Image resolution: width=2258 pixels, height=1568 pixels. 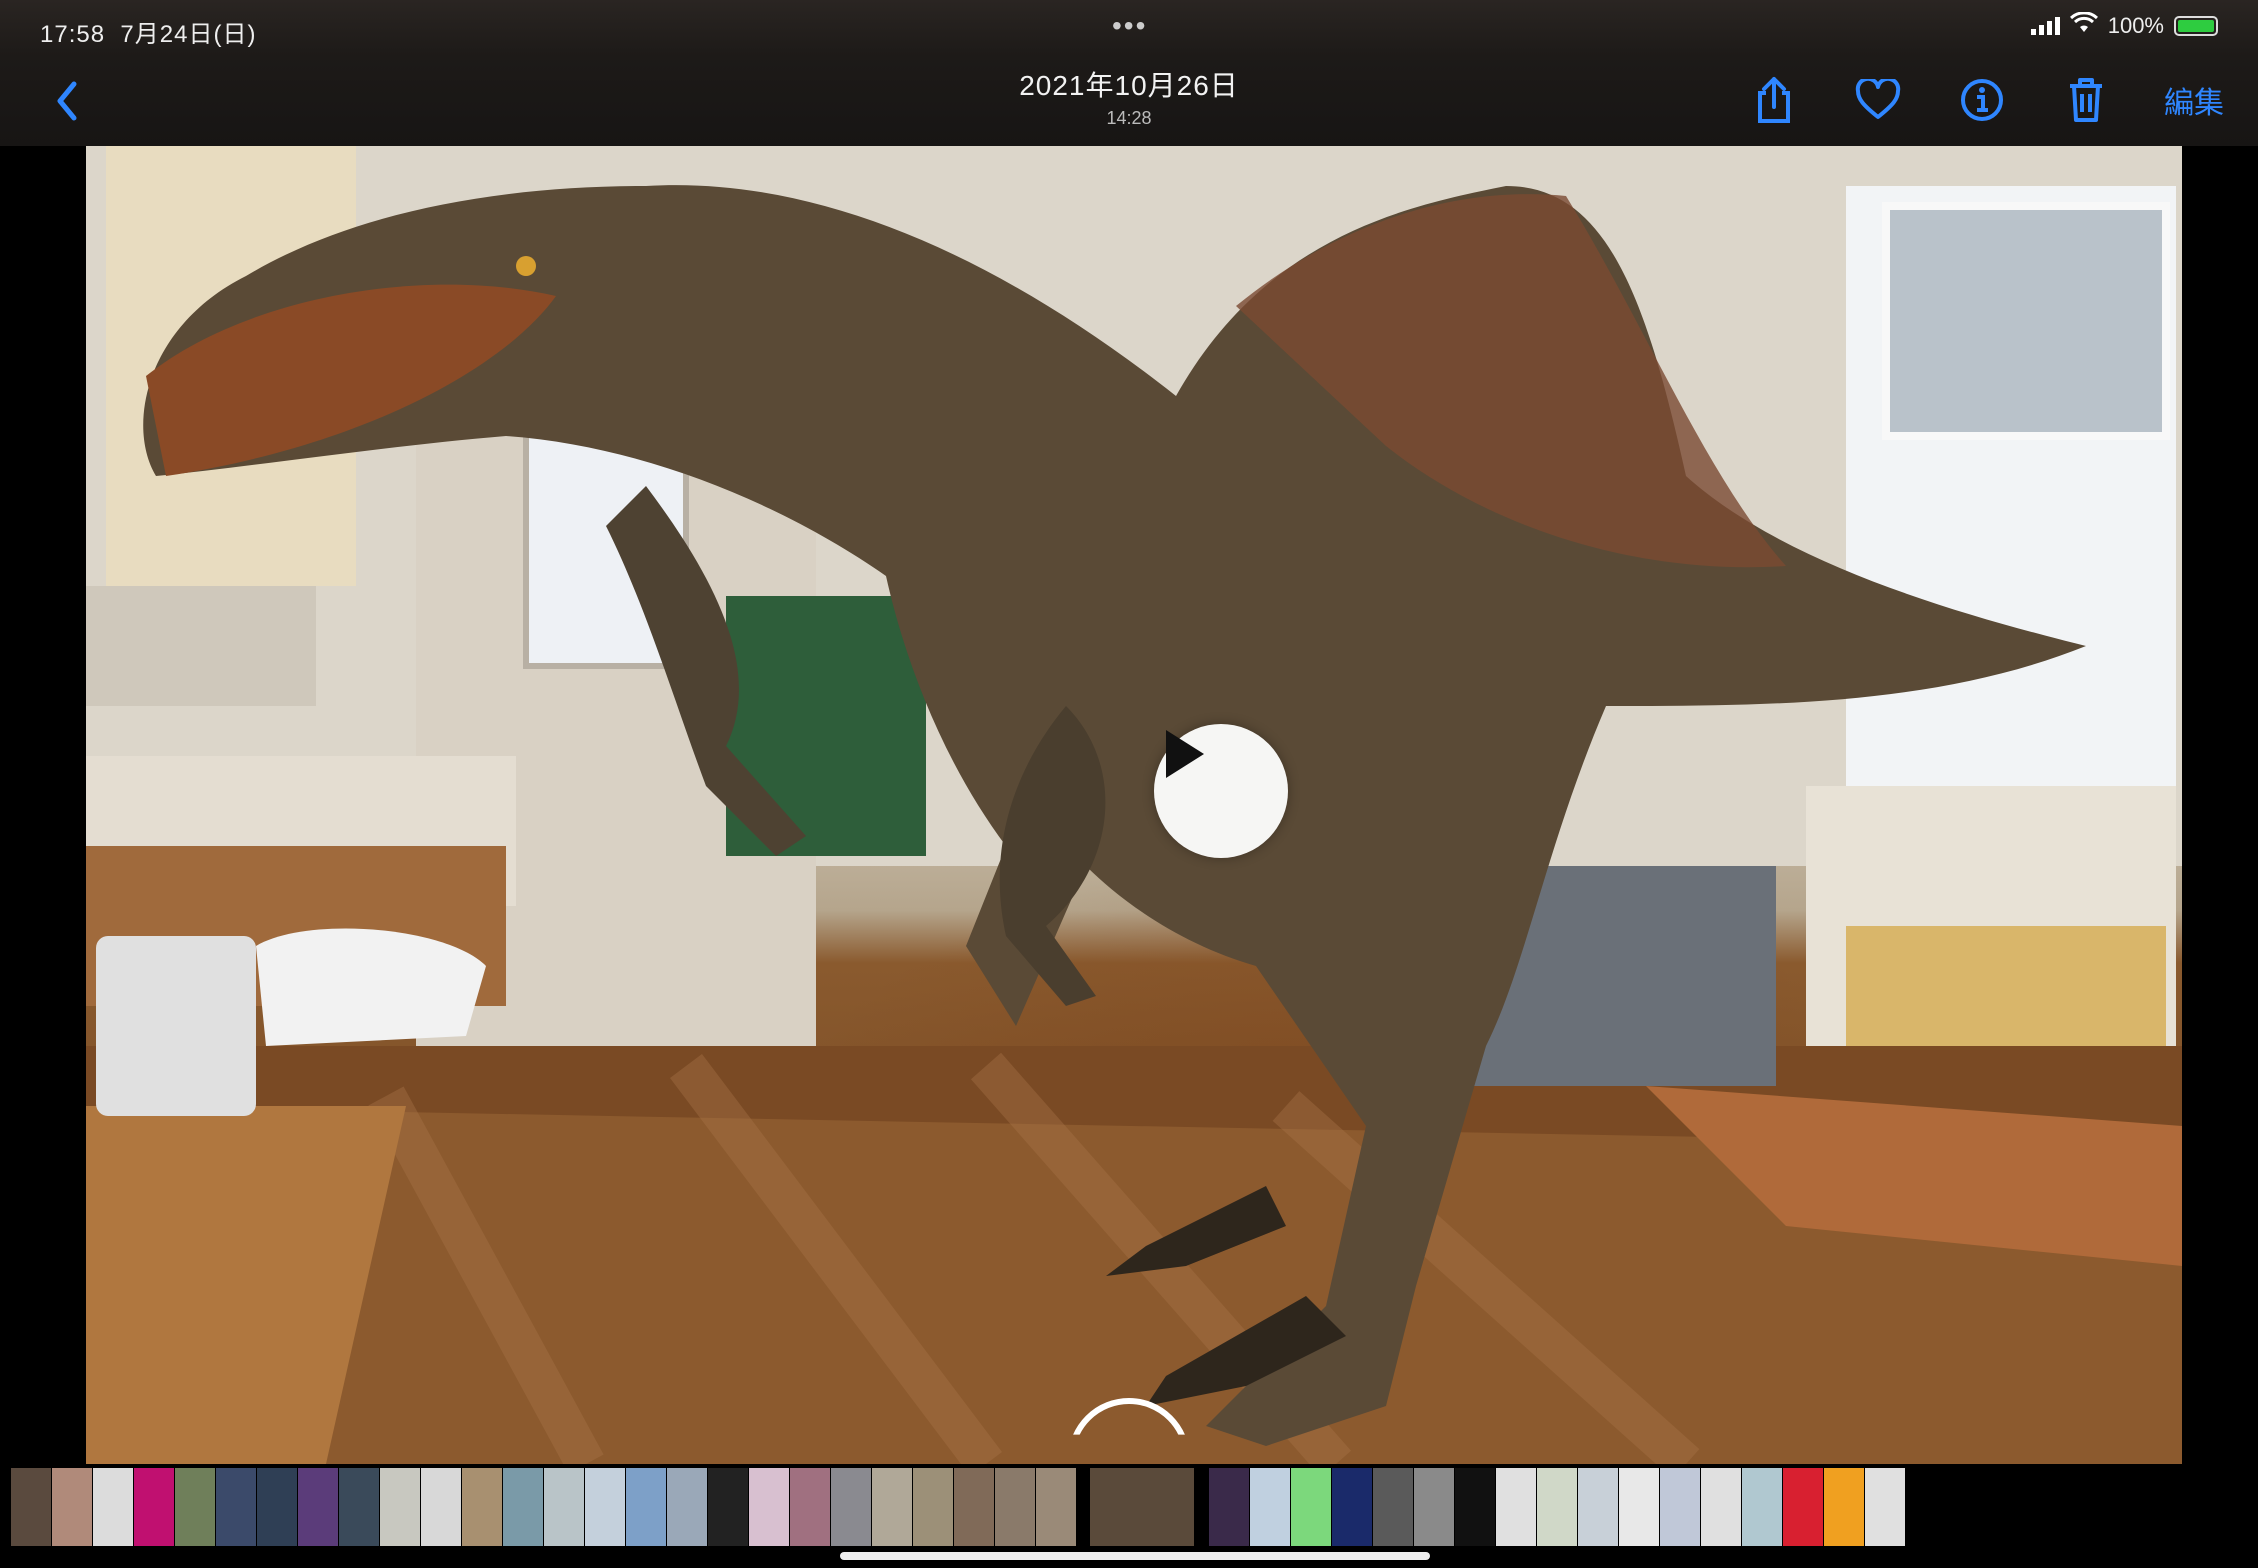 What do you see at coordinates (1135, 1556) in the screenshot?
I see `home-indicator` at bounding box center [1135, 1556].